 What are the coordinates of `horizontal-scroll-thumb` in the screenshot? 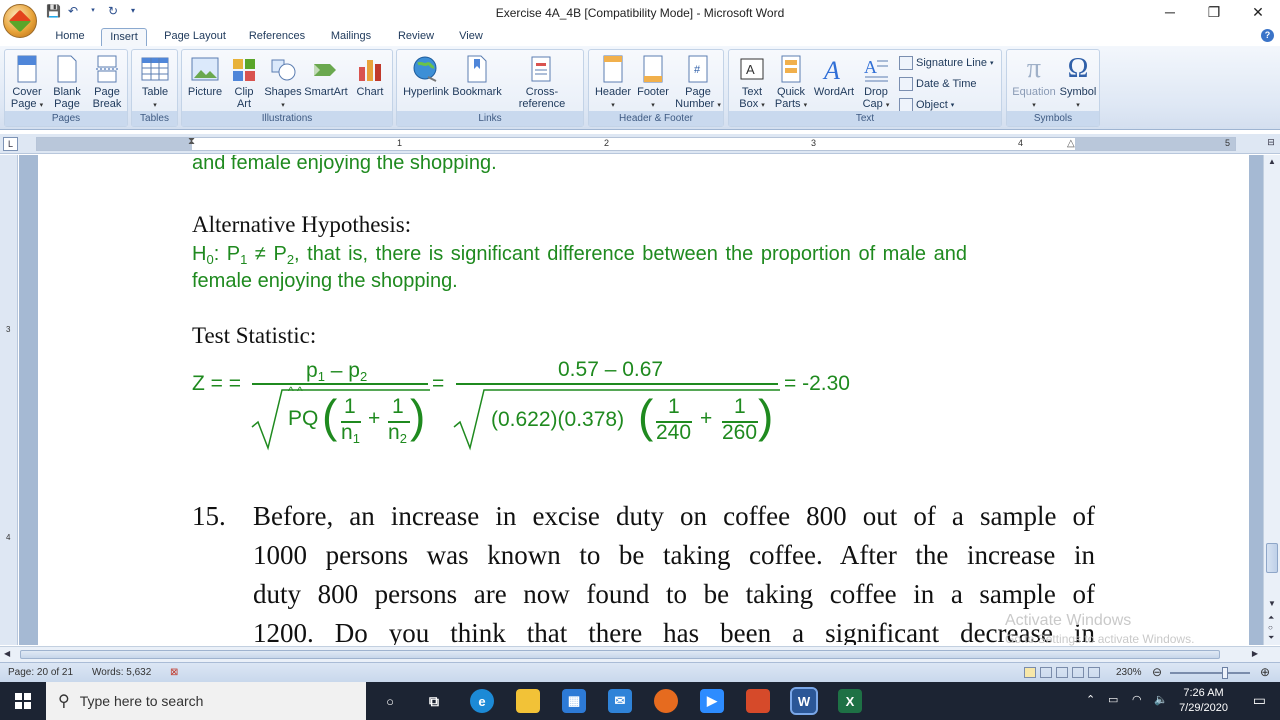 It's located at (620, 654).